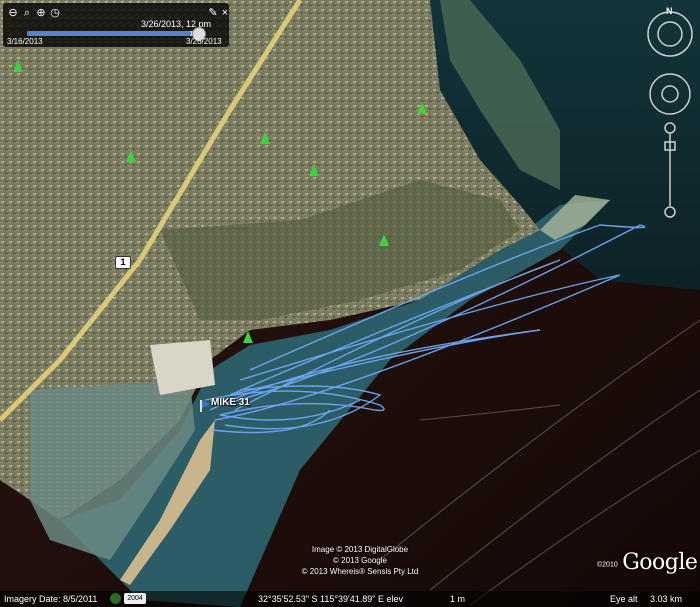 This screenshot has height=607, width=700. What do you see at coordinates (666, 599) in the screenshot?
I see `eye-alt-value: 3.03 km` at bounding box center [666, 599].